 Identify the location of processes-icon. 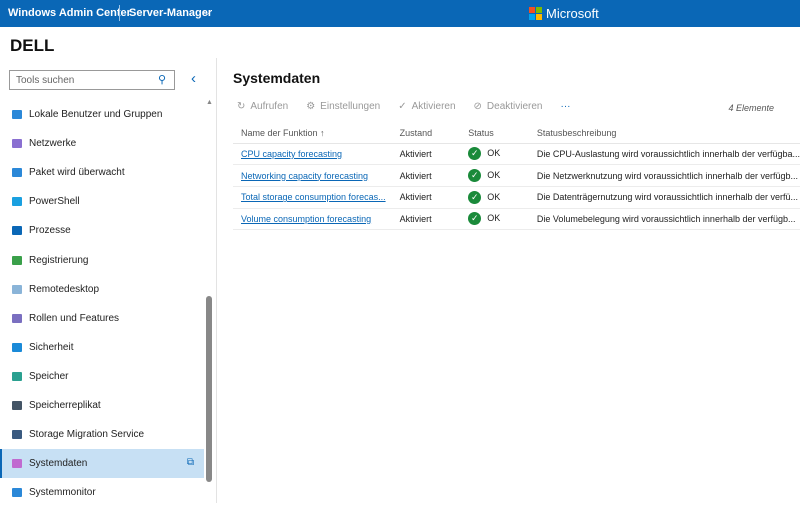
(17, 231).